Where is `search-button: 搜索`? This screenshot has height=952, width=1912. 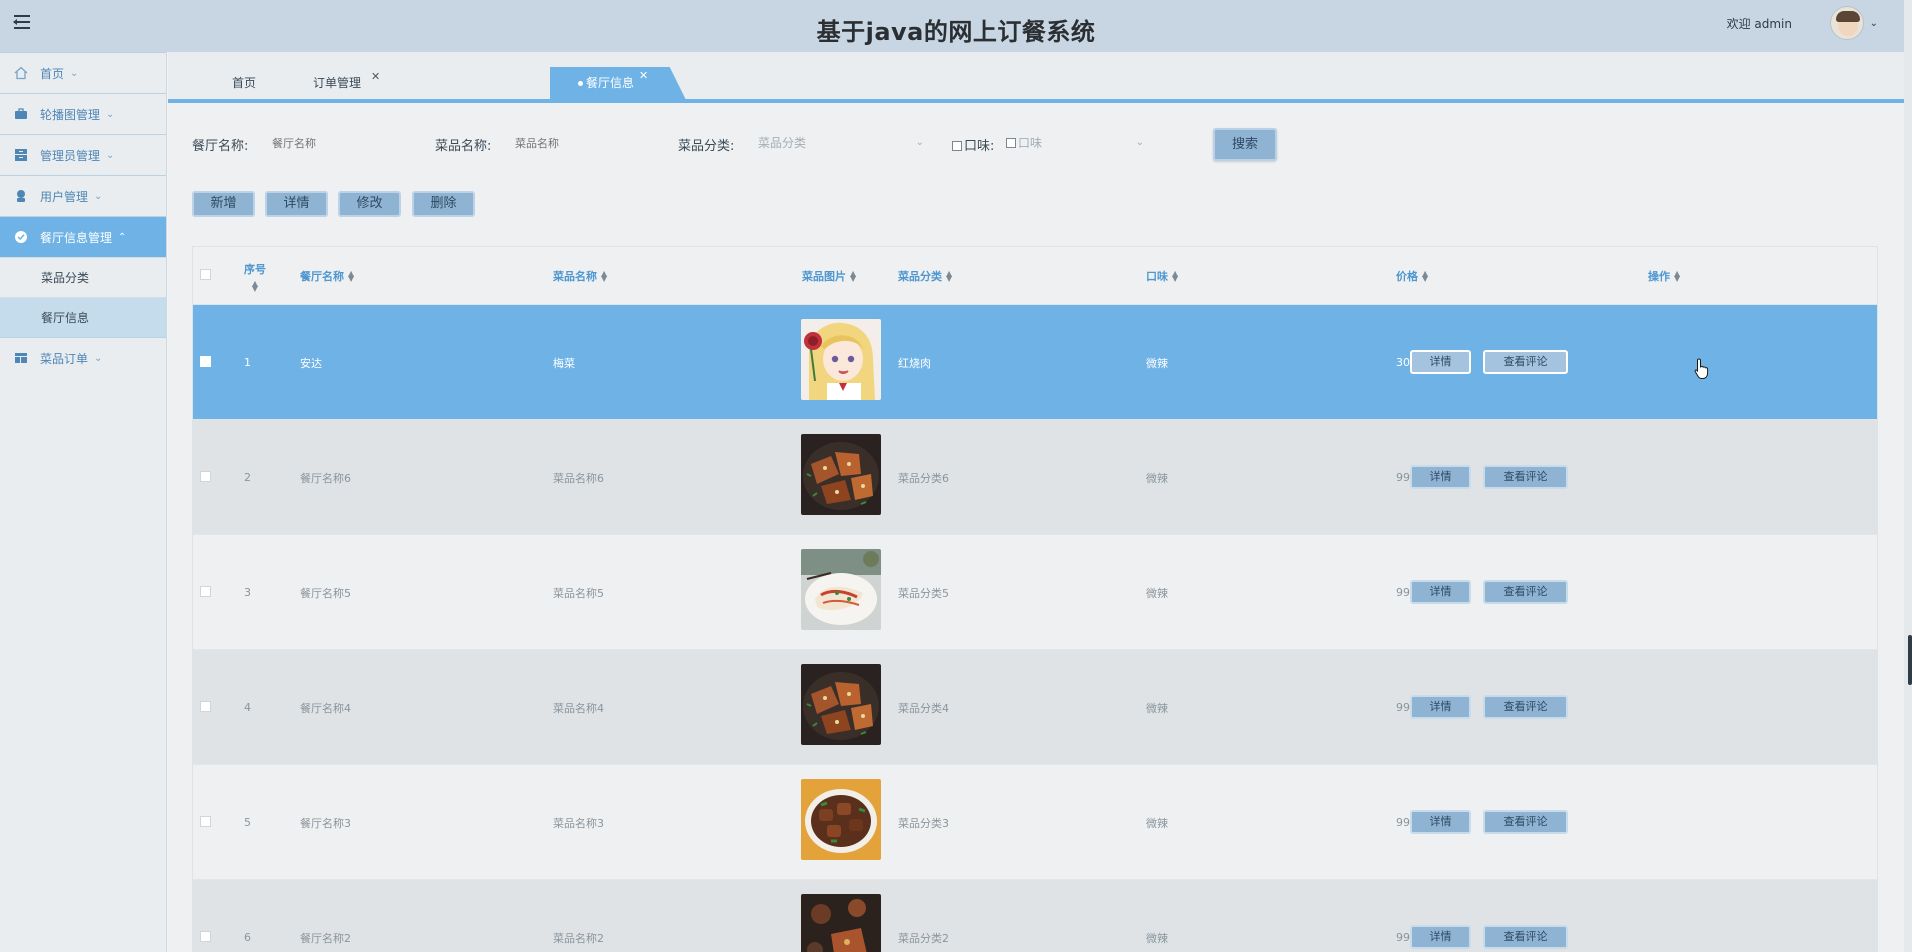 search-button: 搜索 is located at coordinates (1245, 144).